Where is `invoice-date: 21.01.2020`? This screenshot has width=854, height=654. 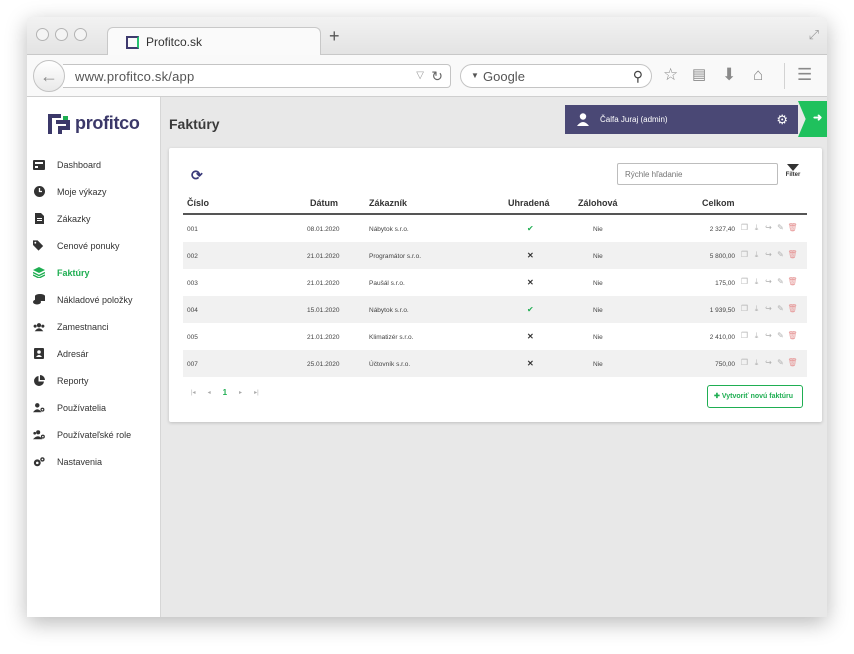
invoice-date: 21.01.2020 is located at coordinates (323, 337).